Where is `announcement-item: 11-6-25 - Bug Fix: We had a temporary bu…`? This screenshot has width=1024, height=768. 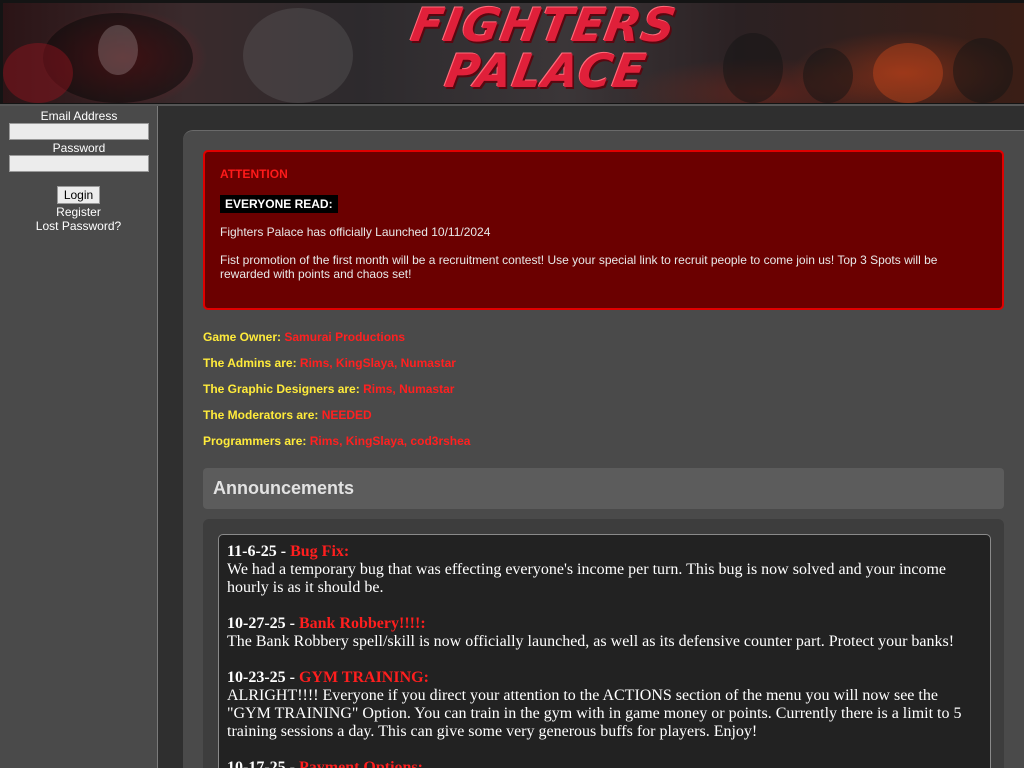 announcement-item: 11-6-25 - Bug Fix: We had a temporary bu… is located at coordinates (604, 570).